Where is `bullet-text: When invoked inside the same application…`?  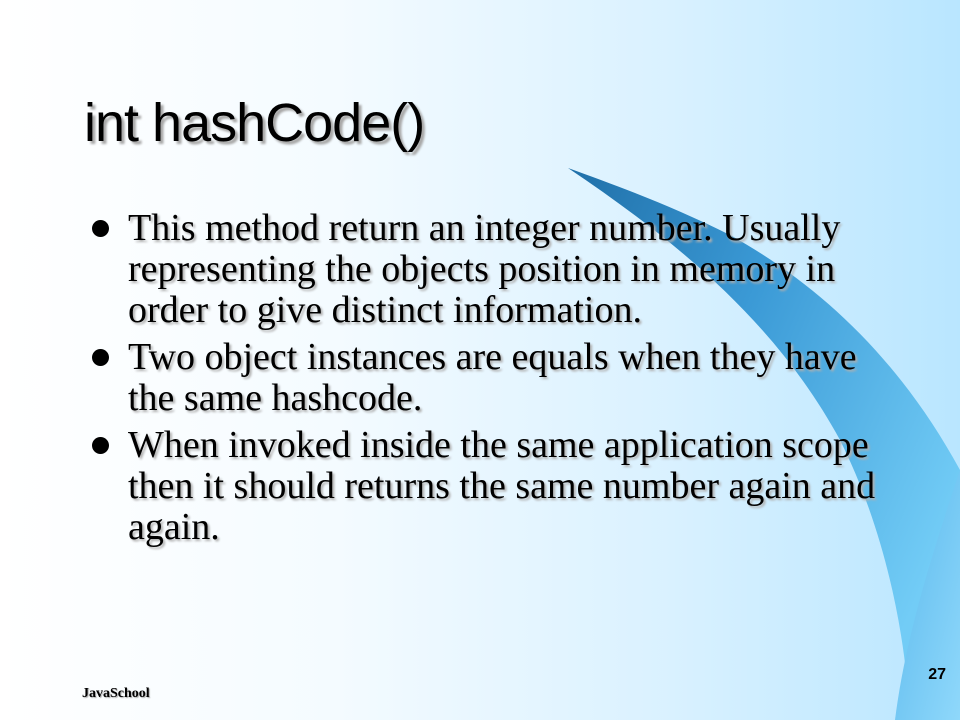
bullet-text: When invoked inside the same application… is located at coordinates (502, 486).